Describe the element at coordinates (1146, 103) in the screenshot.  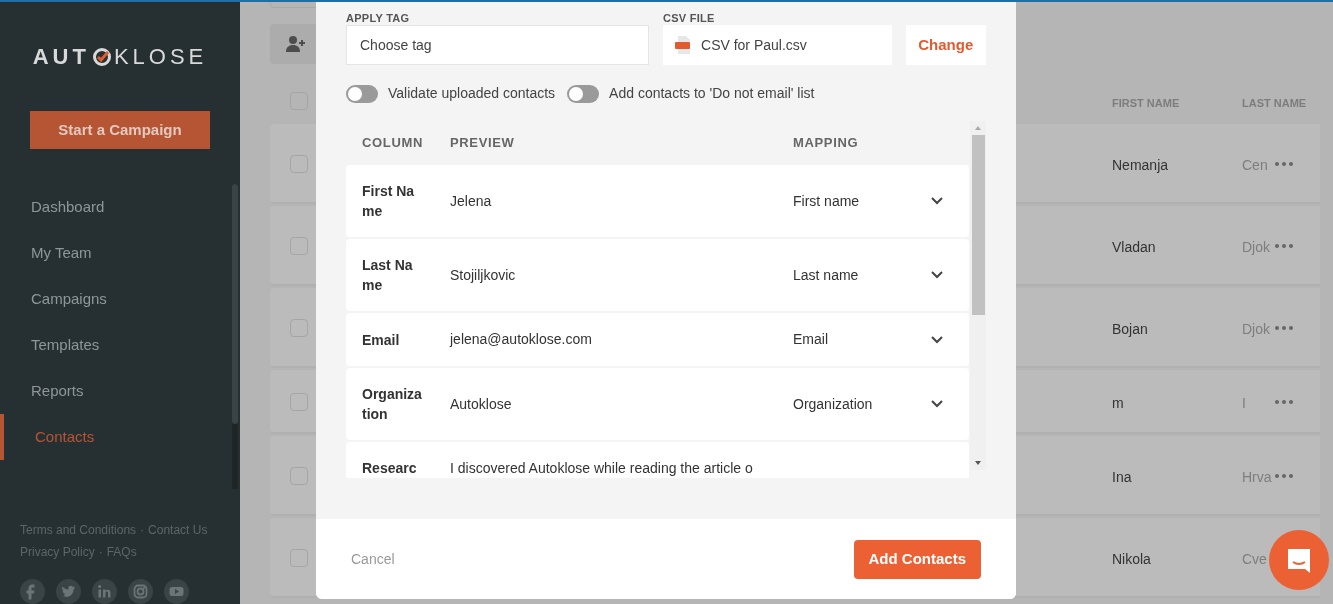
I see `column-header: FIRST NAME` at that location.